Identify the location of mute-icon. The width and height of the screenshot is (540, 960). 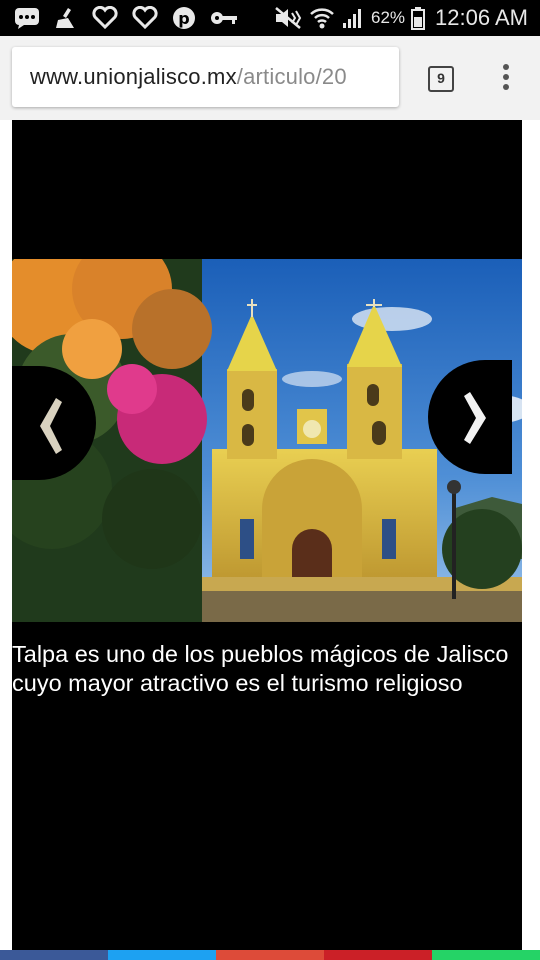
(288, 18).